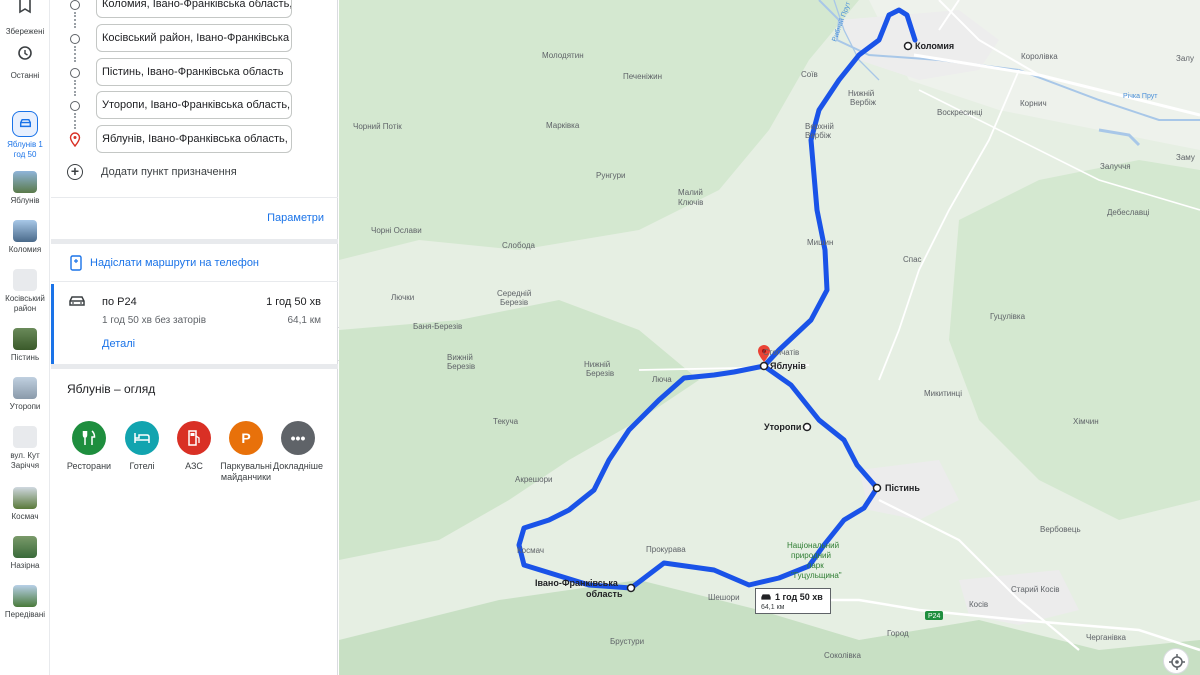 Image resolution: width=1200 pixels, height=675 pixels. Describe the element at coordinates (1008, 316) in the screenshot. I see `town-label: Гуцулівка` at that location.